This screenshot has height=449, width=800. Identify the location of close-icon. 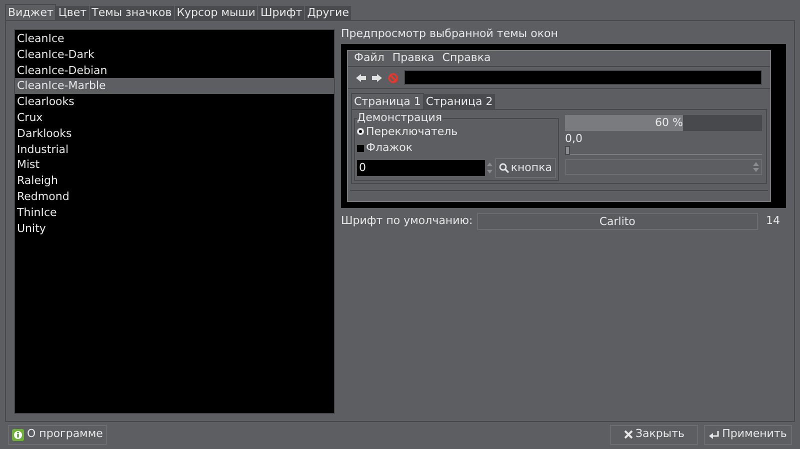
(628, 434).